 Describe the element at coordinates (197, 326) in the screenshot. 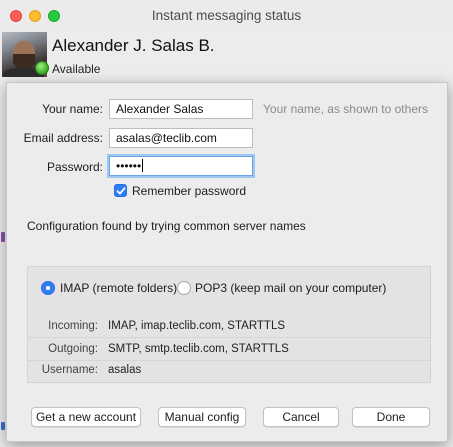

I see `incoming-value: IMAP, imap.teclib.com, STARTTLS` at that location.